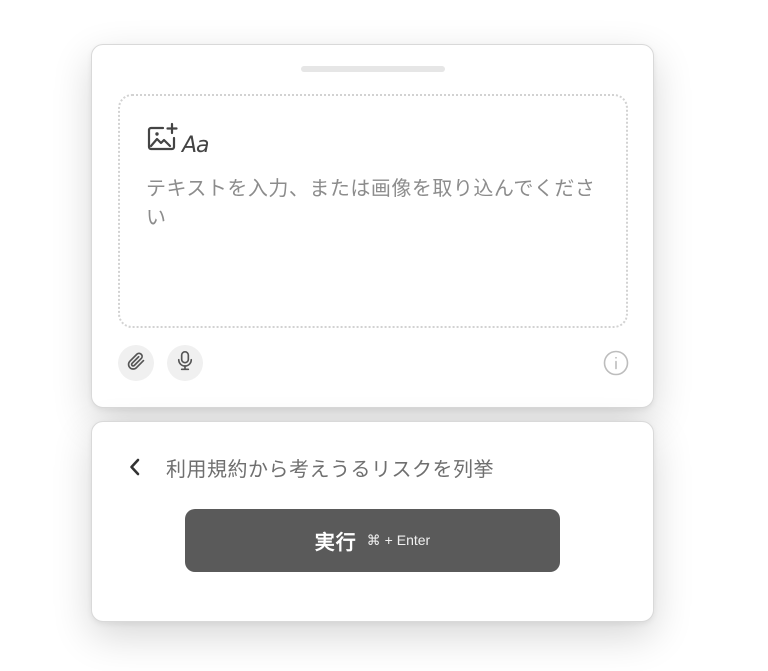  I want to click on run-button-label: 実行, so click(335, 542).